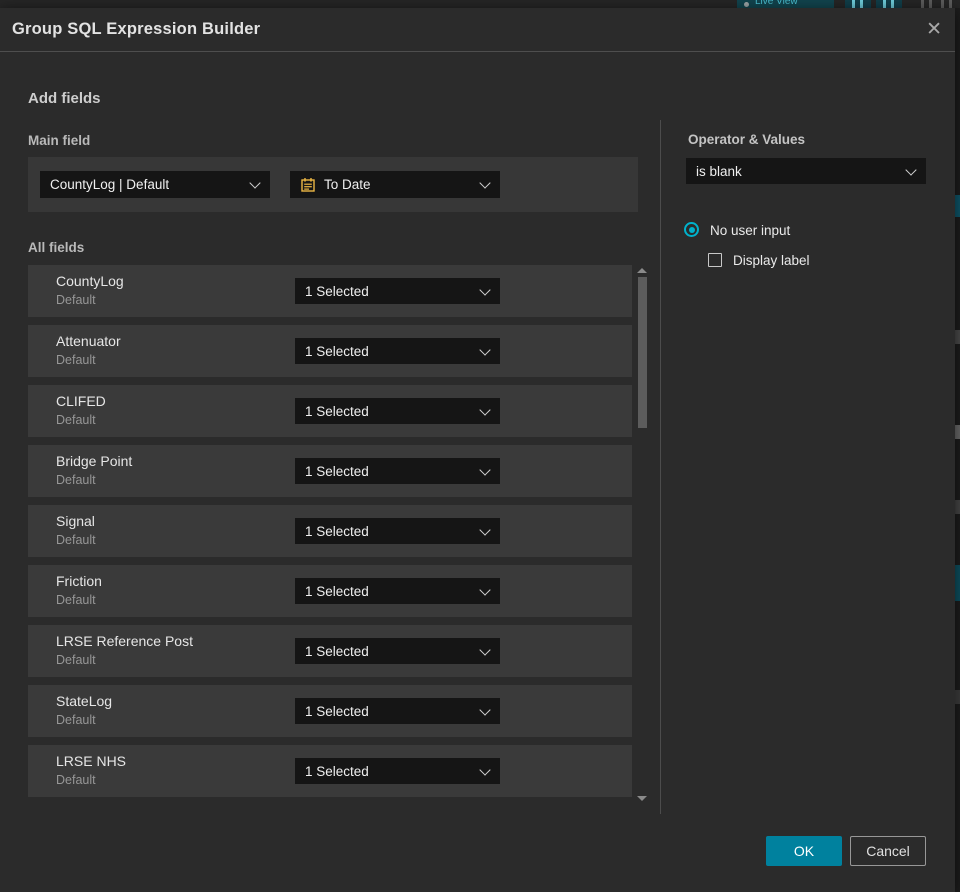  Describe the element at coordinates (79, 581) in the screenshot. I see `field-name: Friction` at that location.